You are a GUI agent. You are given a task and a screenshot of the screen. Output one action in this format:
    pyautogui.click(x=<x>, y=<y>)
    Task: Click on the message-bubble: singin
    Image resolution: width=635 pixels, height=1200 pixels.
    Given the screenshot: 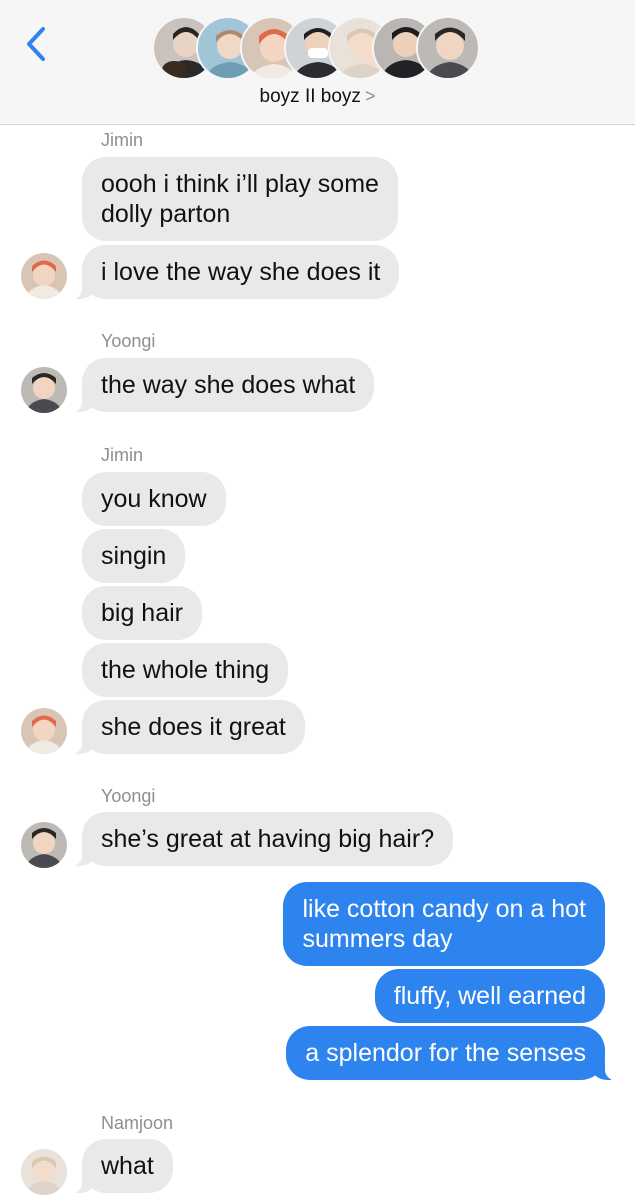 What is the action you would take?
    pyautogui.click(x=134, y=556)
    